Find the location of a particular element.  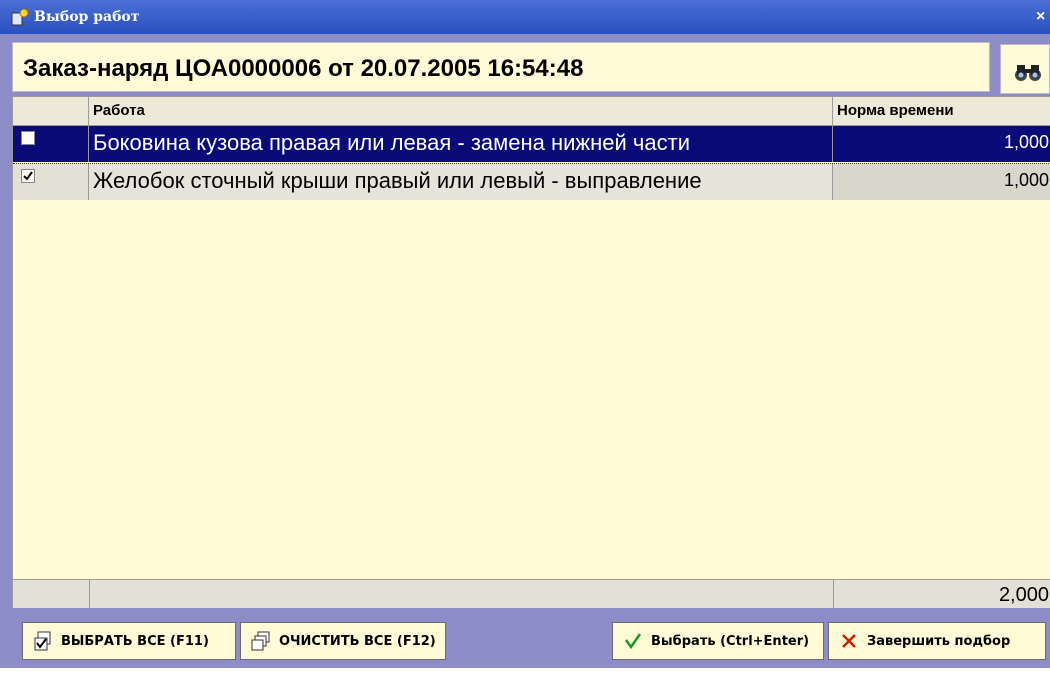

app-icon is located at coordinates (20, 17).